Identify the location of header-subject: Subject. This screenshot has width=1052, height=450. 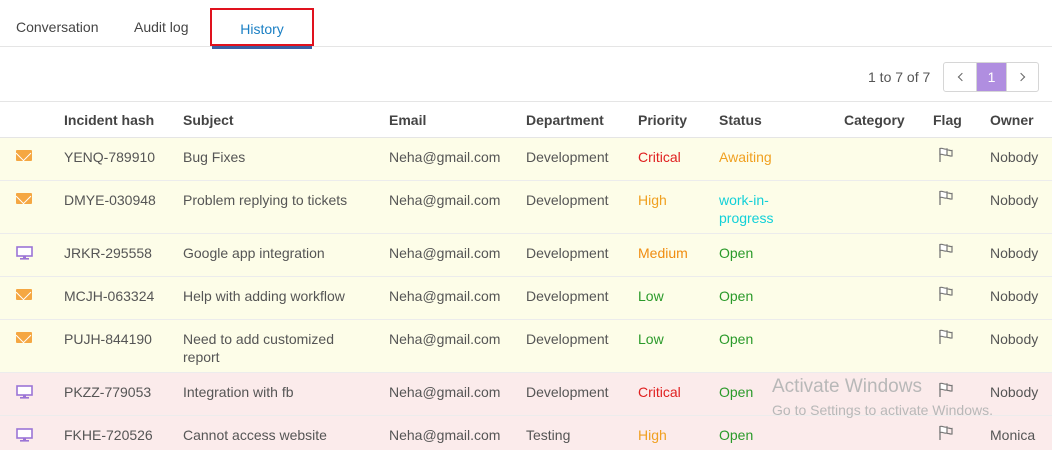
(208, 120).